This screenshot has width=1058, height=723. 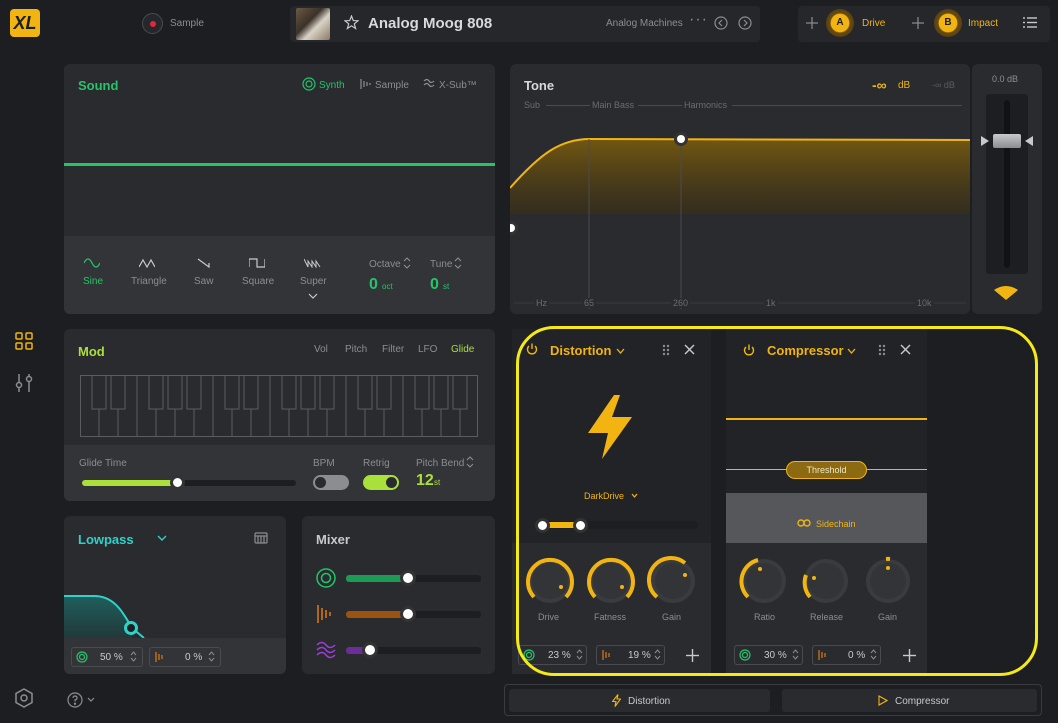 I want to click on sidechain-section, so click(x=826, y=518).